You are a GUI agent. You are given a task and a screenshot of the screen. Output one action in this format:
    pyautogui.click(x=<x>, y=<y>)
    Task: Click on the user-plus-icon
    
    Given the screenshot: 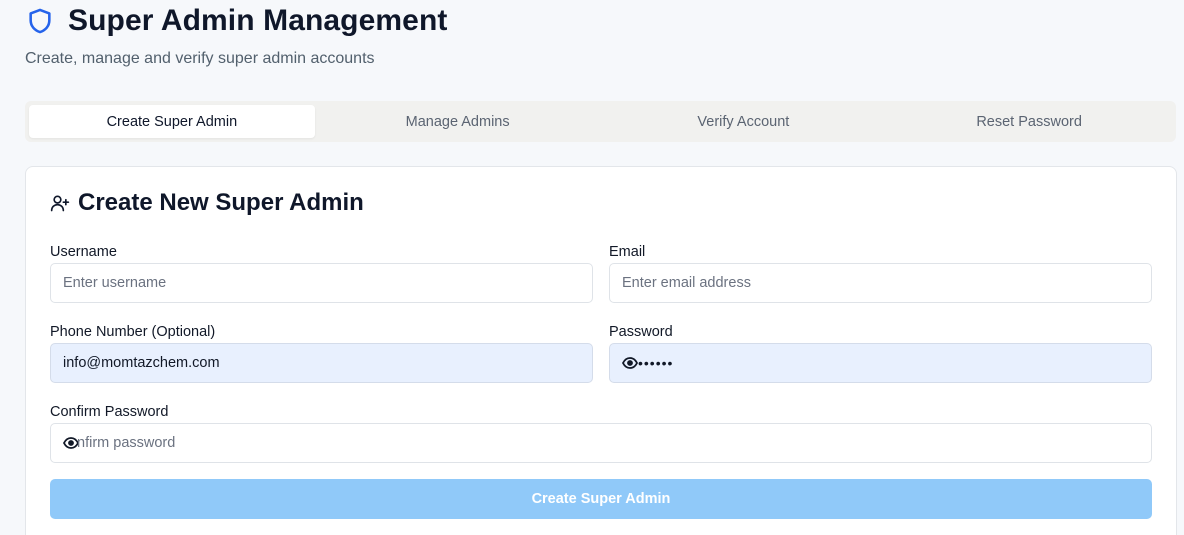 What is the action you would take?
    pyautogui.click(x=60, y=203)
    